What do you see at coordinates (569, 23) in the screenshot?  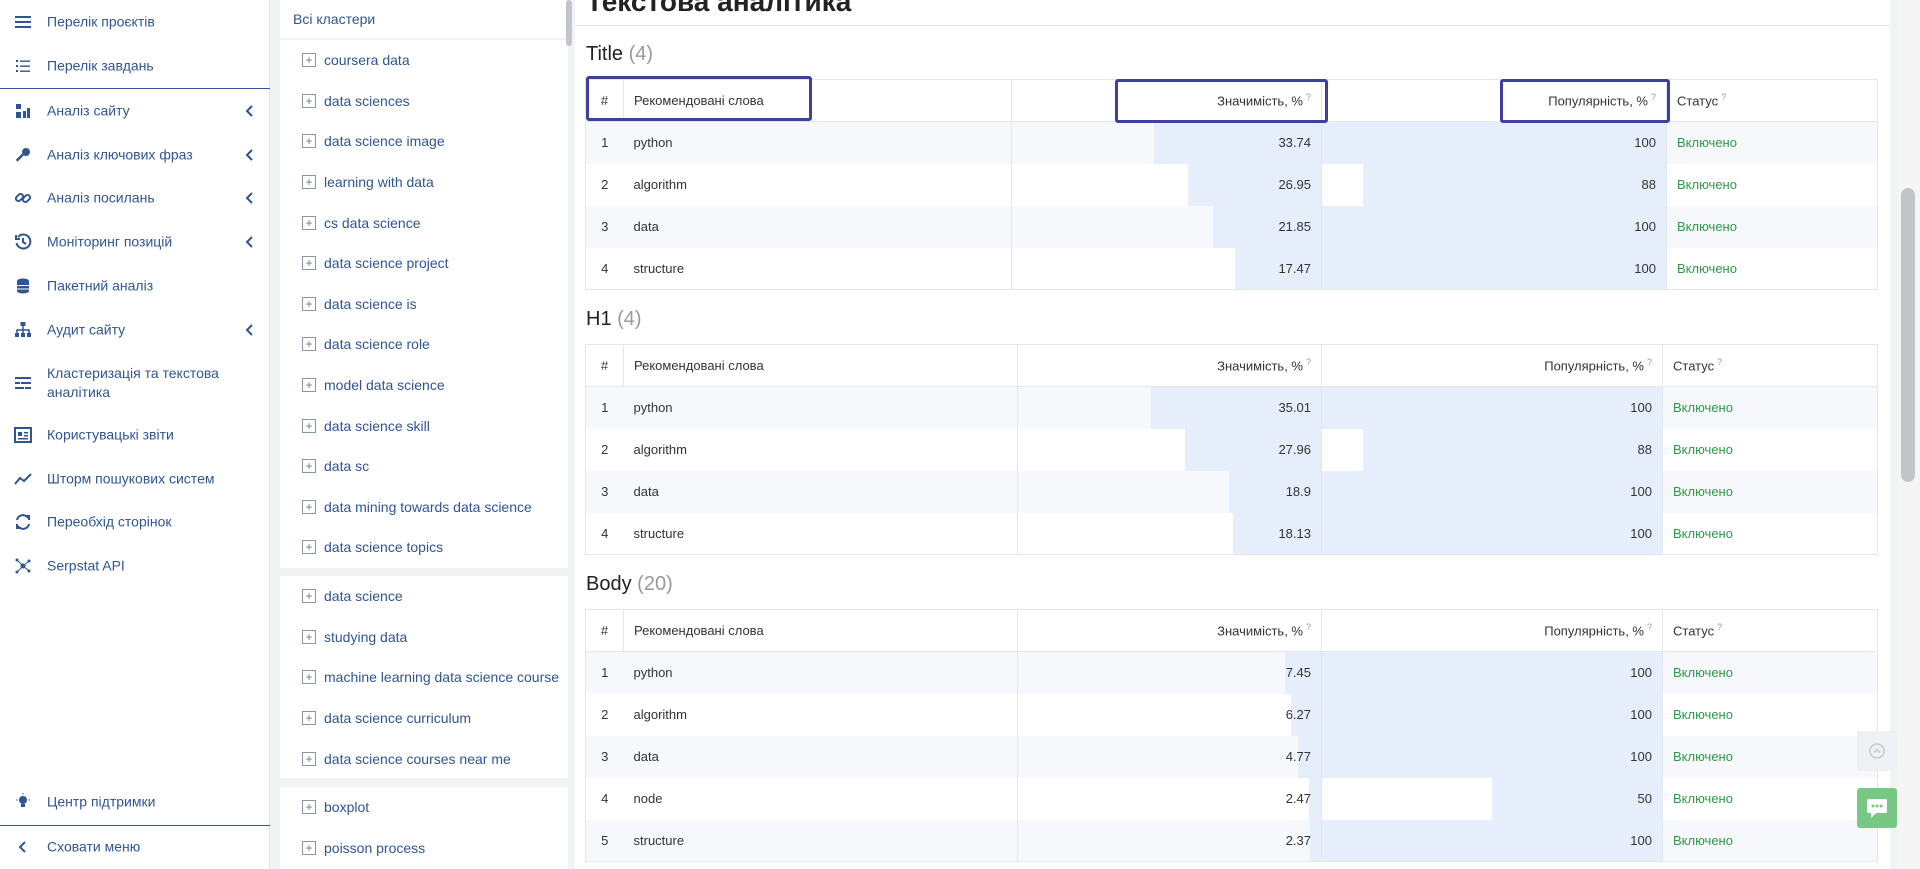 I see `clusters-scrollbar` at bounding box center [569, 23].